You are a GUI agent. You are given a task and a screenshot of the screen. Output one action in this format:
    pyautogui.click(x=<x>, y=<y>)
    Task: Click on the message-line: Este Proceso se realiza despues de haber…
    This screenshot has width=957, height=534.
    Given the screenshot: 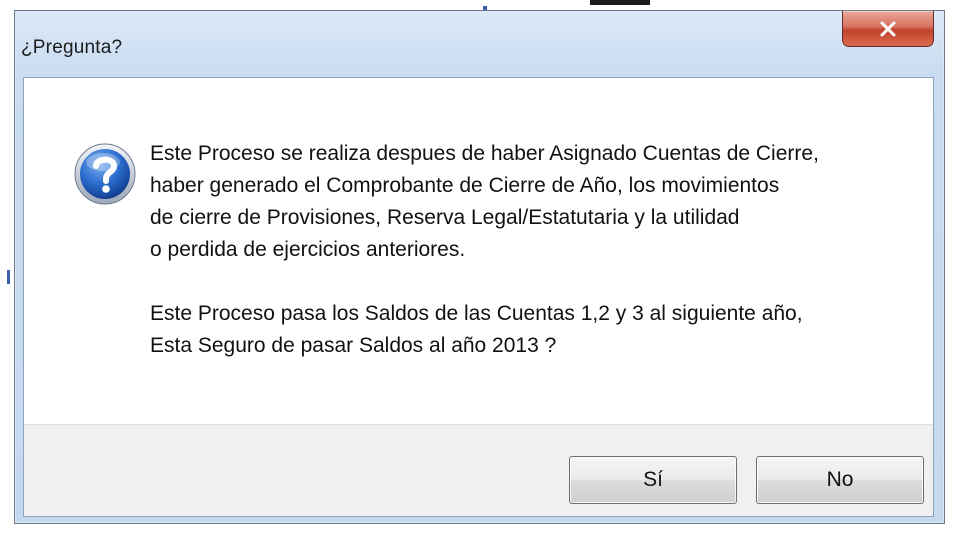 What is the action you would take?
    pyautogui.click(x=484, y=153)
    